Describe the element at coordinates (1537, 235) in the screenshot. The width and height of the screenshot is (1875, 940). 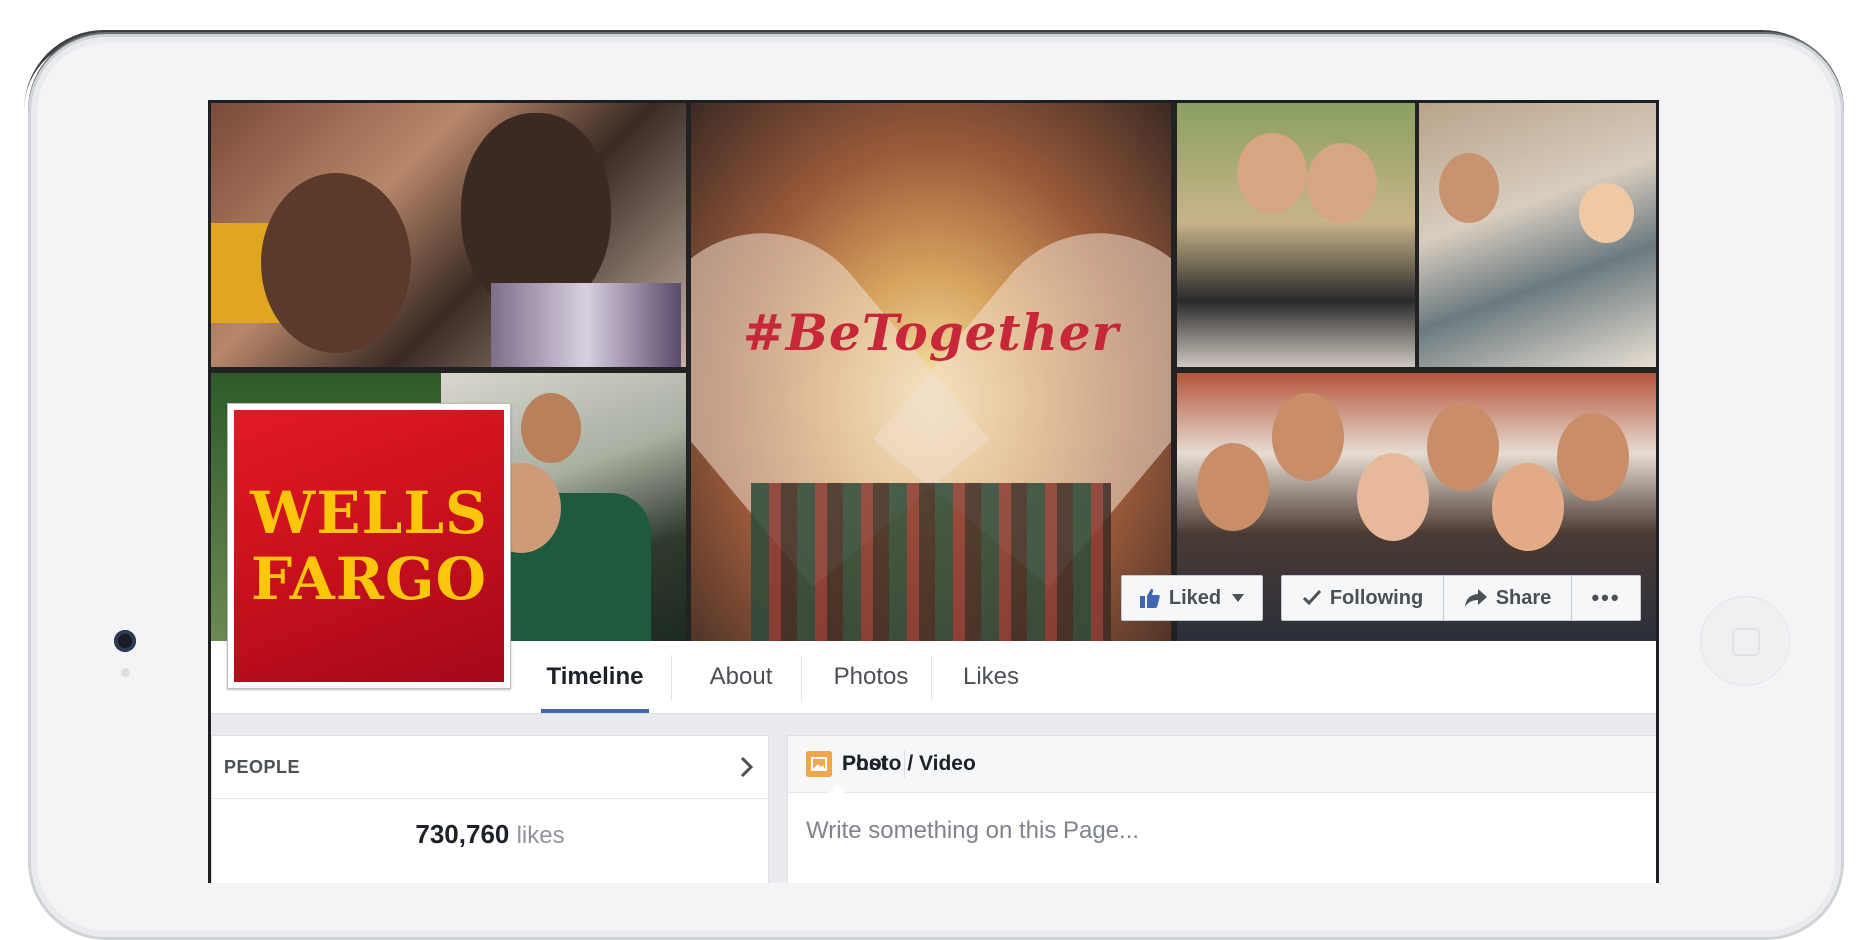
I see `cover-photo-family` at that location.